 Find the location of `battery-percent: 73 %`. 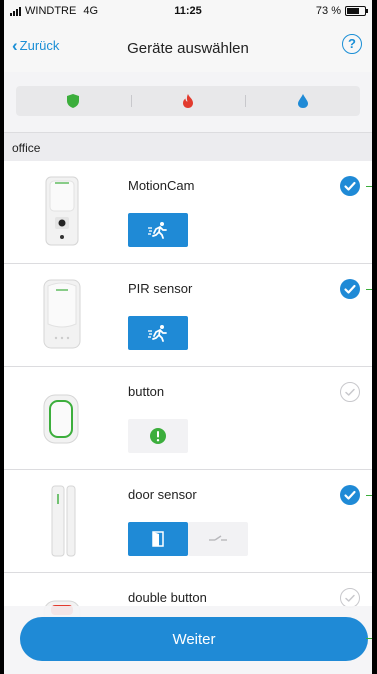

battery-percent: 73 % is located at coordinates (328, 11).